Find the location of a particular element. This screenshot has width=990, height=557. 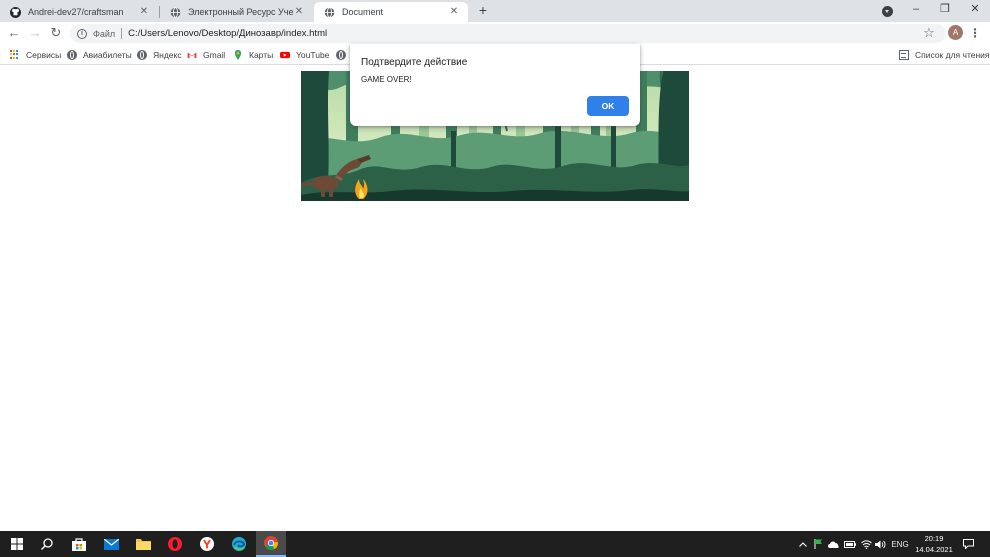

bookmark-label: Авиабилеты is located at coordinates (107, 54).